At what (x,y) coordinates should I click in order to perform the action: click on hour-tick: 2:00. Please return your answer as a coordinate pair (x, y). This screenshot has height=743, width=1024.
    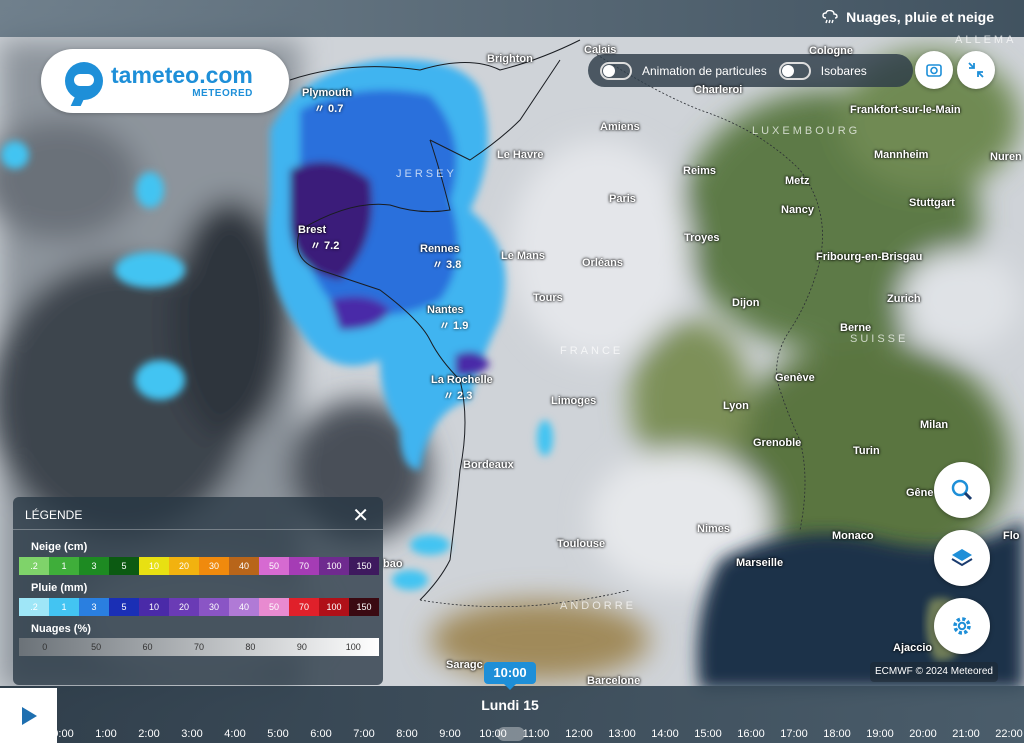
    Looking at the image, I should click on (148, 734).